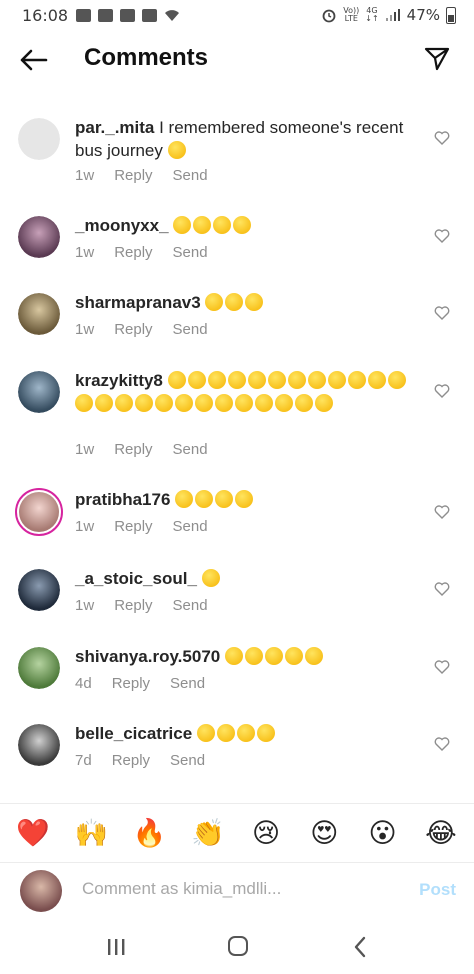 The width and height of the screenshot is (474, 974). What do you see at coordinates (441, 834) in the screenshot?
I see `laughing-emoji-button: 😂` at bounding box center [441, 834].